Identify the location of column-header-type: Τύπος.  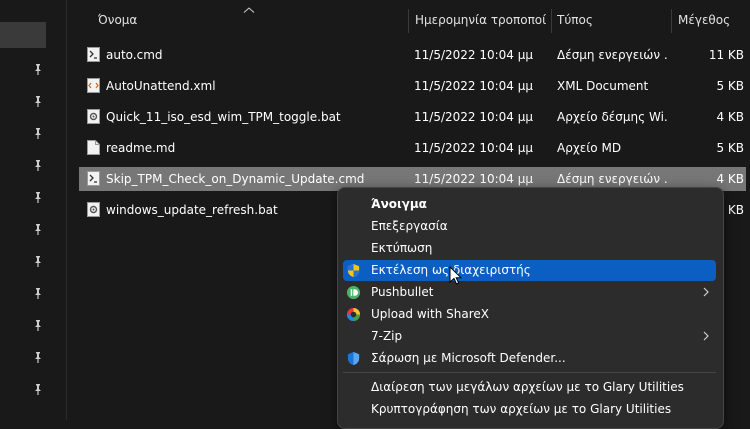
(612, 20).